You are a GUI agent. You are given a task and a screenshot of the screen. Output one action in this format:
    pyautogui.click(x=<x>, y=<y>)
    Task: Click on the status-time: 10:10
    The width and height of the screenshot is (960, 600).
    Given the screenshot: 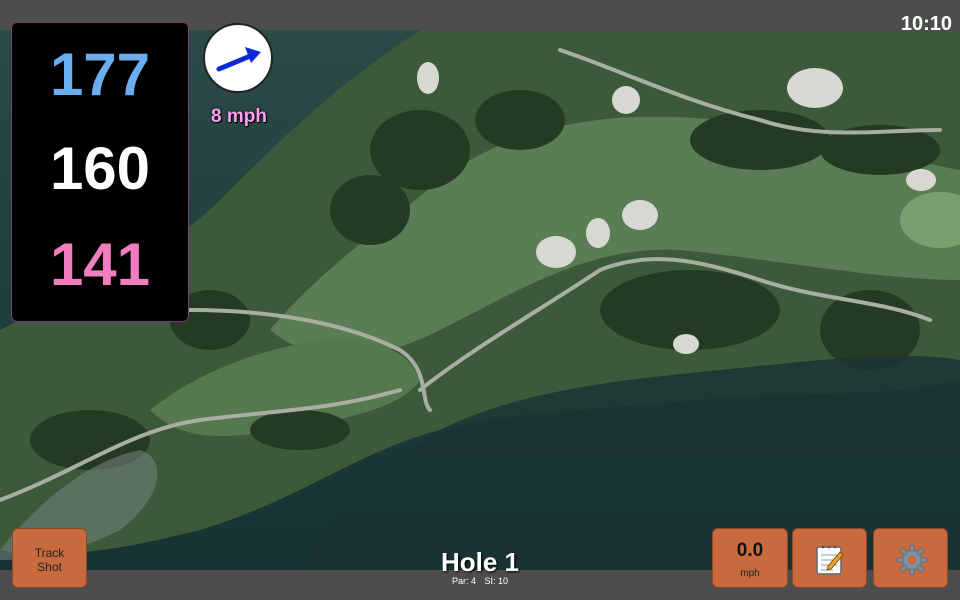 What is the action you would take?
    pyautogui.click(x=926, y=24)
    